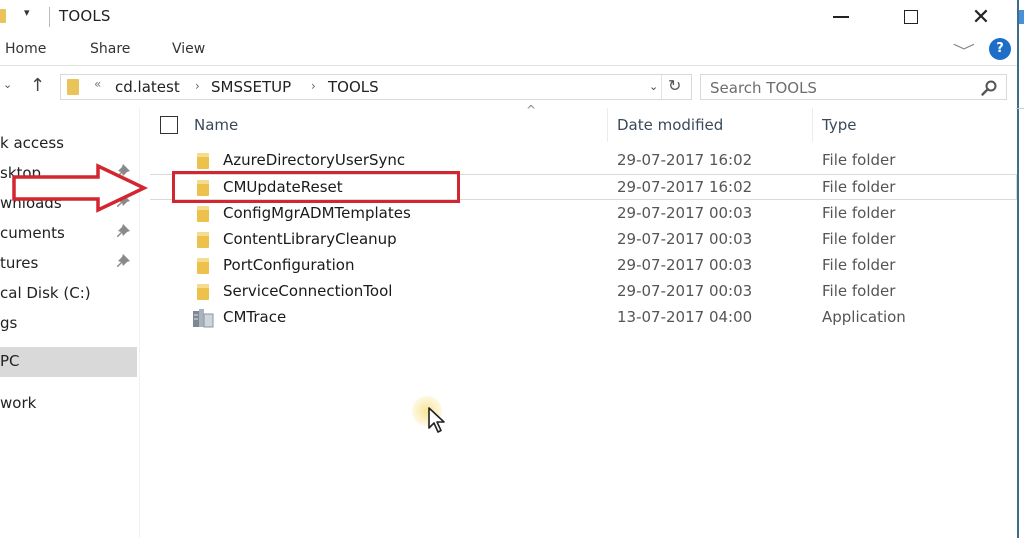 This screenshot has width=1024, height=538. What do you see at coordinates (653, 86) in the screenshot?
I see `address-dropdown-chevron-icon: ⌄` at bounding box center [653, 86].